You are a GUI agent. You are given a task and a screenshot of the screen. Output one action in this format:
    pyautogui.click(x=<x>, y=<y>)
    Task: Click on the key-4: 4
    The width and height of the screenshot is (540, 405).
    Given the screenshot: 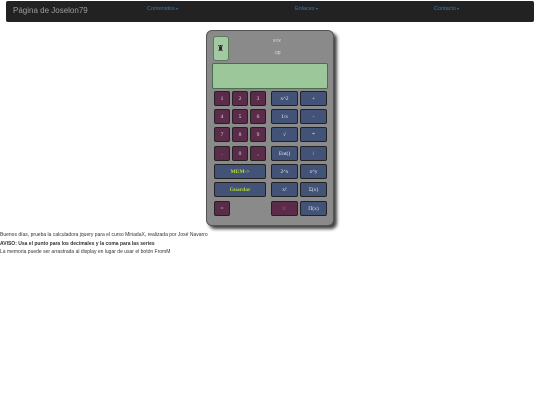 What is the action you would take?
    pyautogui.click(x=222, y=116)
    